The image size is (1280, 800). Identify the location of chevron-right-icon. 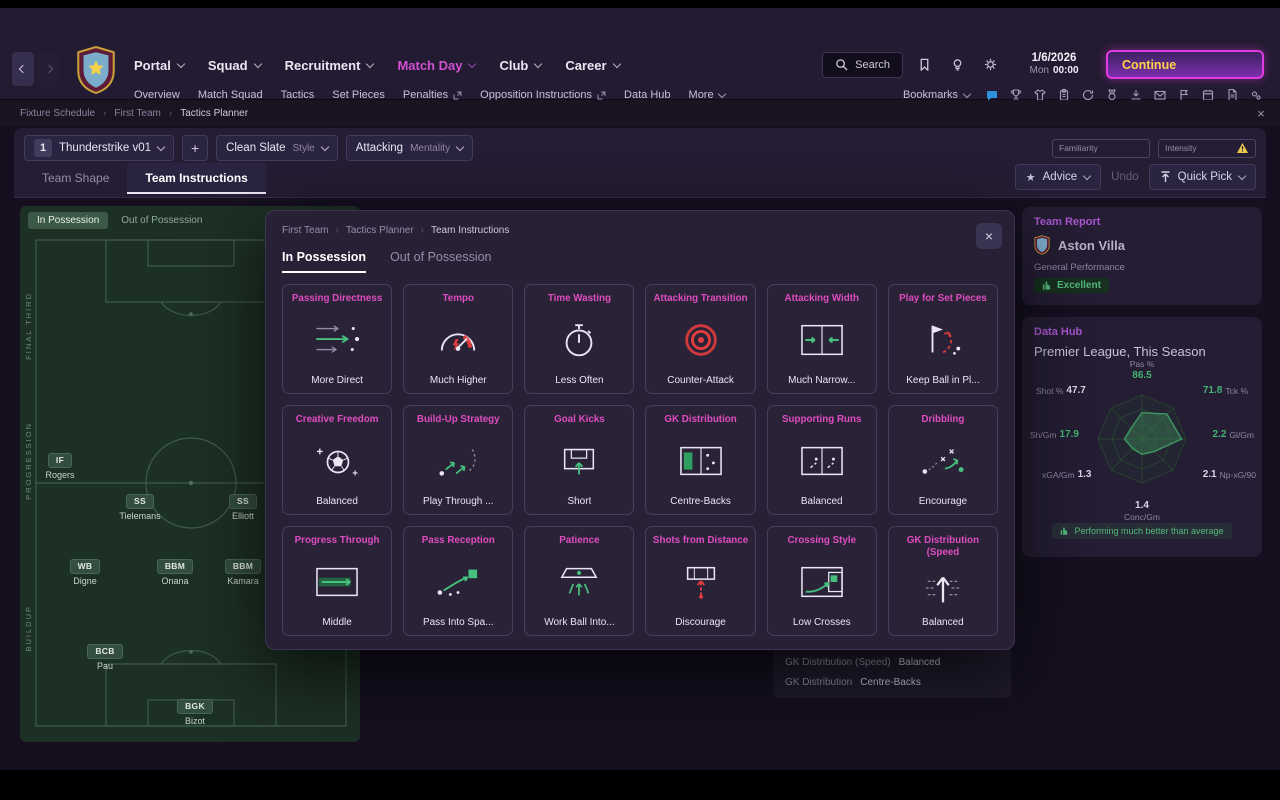
(49, 69).